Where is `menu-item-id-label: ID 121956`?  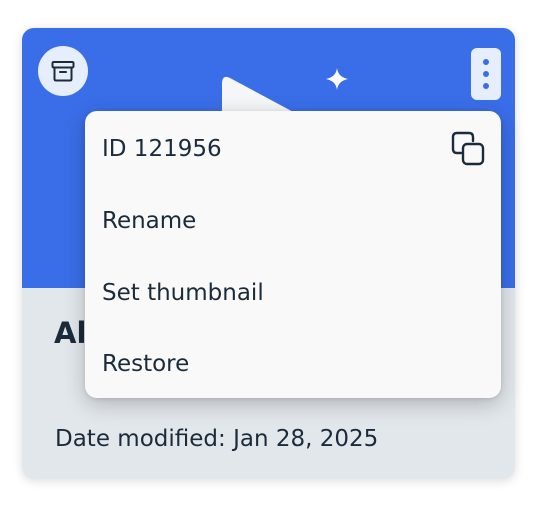 menu-item-id-label: ID 121956 is located at coordinates (162, 149).